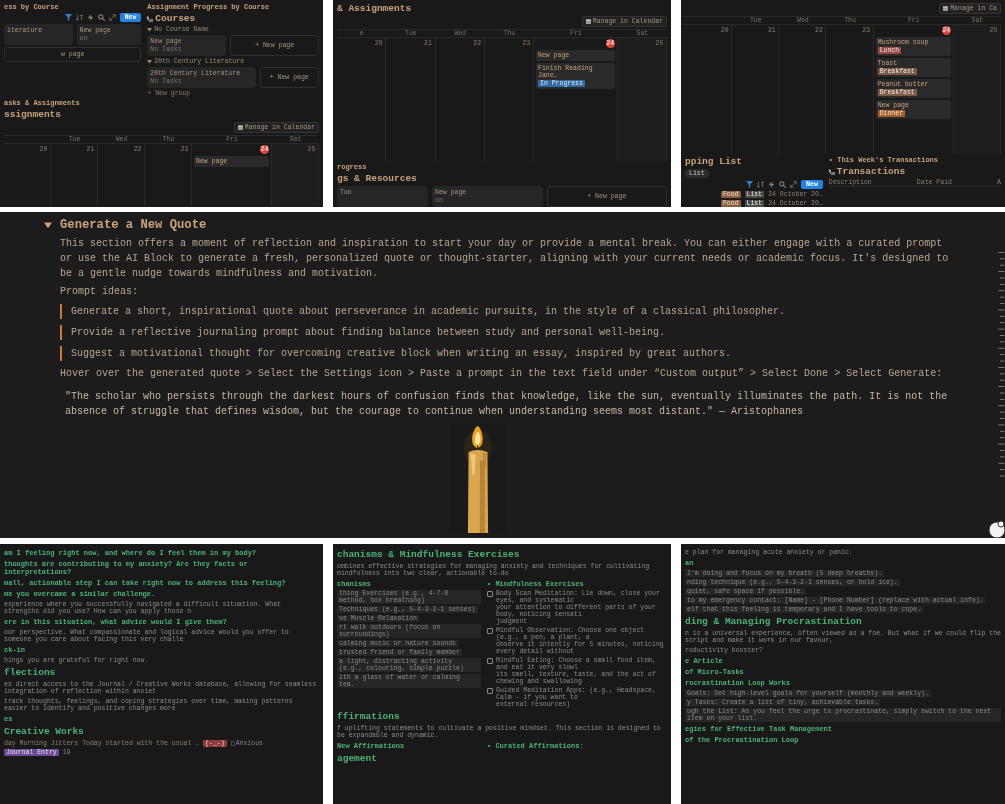 Image resolution: width=1005 pixels, height=804 pixels. Describe the element at coordinates (507, 332) in the screenshot. I see `prompt-quote: Provide a reflective journaling prompt about finding balance between study and personal well-being.` at that location.